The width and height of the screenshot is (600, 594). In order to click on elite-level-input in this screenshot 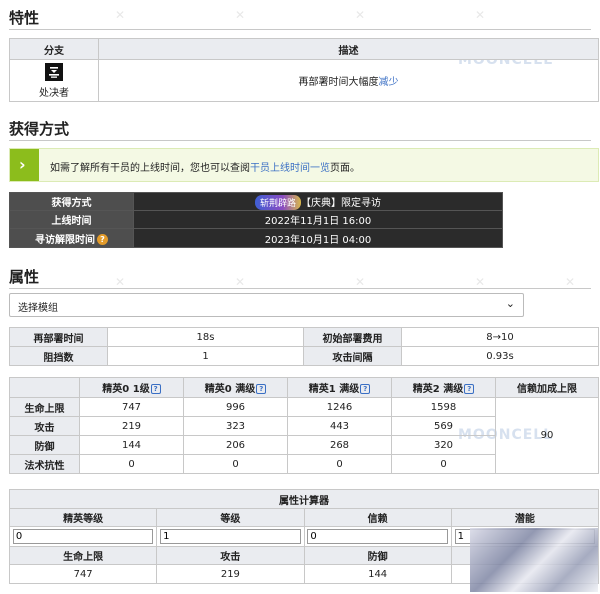, I will do `click(83, 536)`.